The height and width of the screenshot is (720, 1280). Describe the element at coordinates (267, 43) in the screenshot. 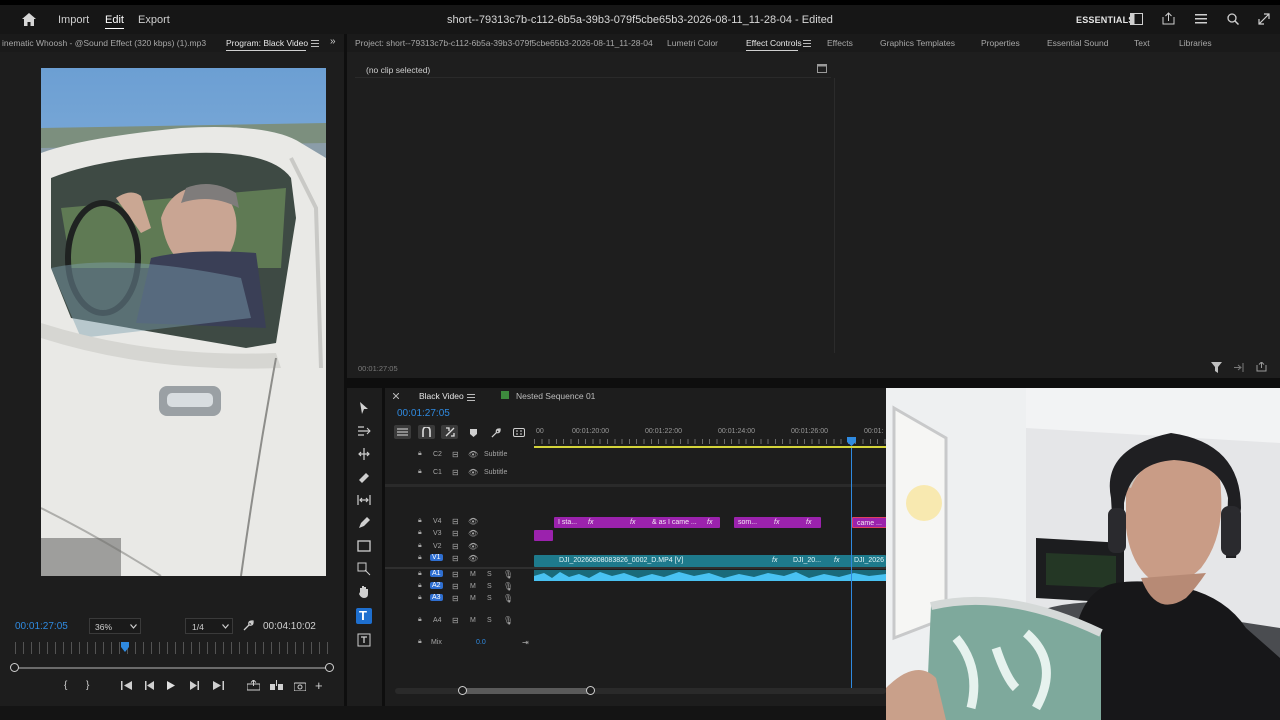

I see `tab-program-monitor: Program: Black Video` at that location.